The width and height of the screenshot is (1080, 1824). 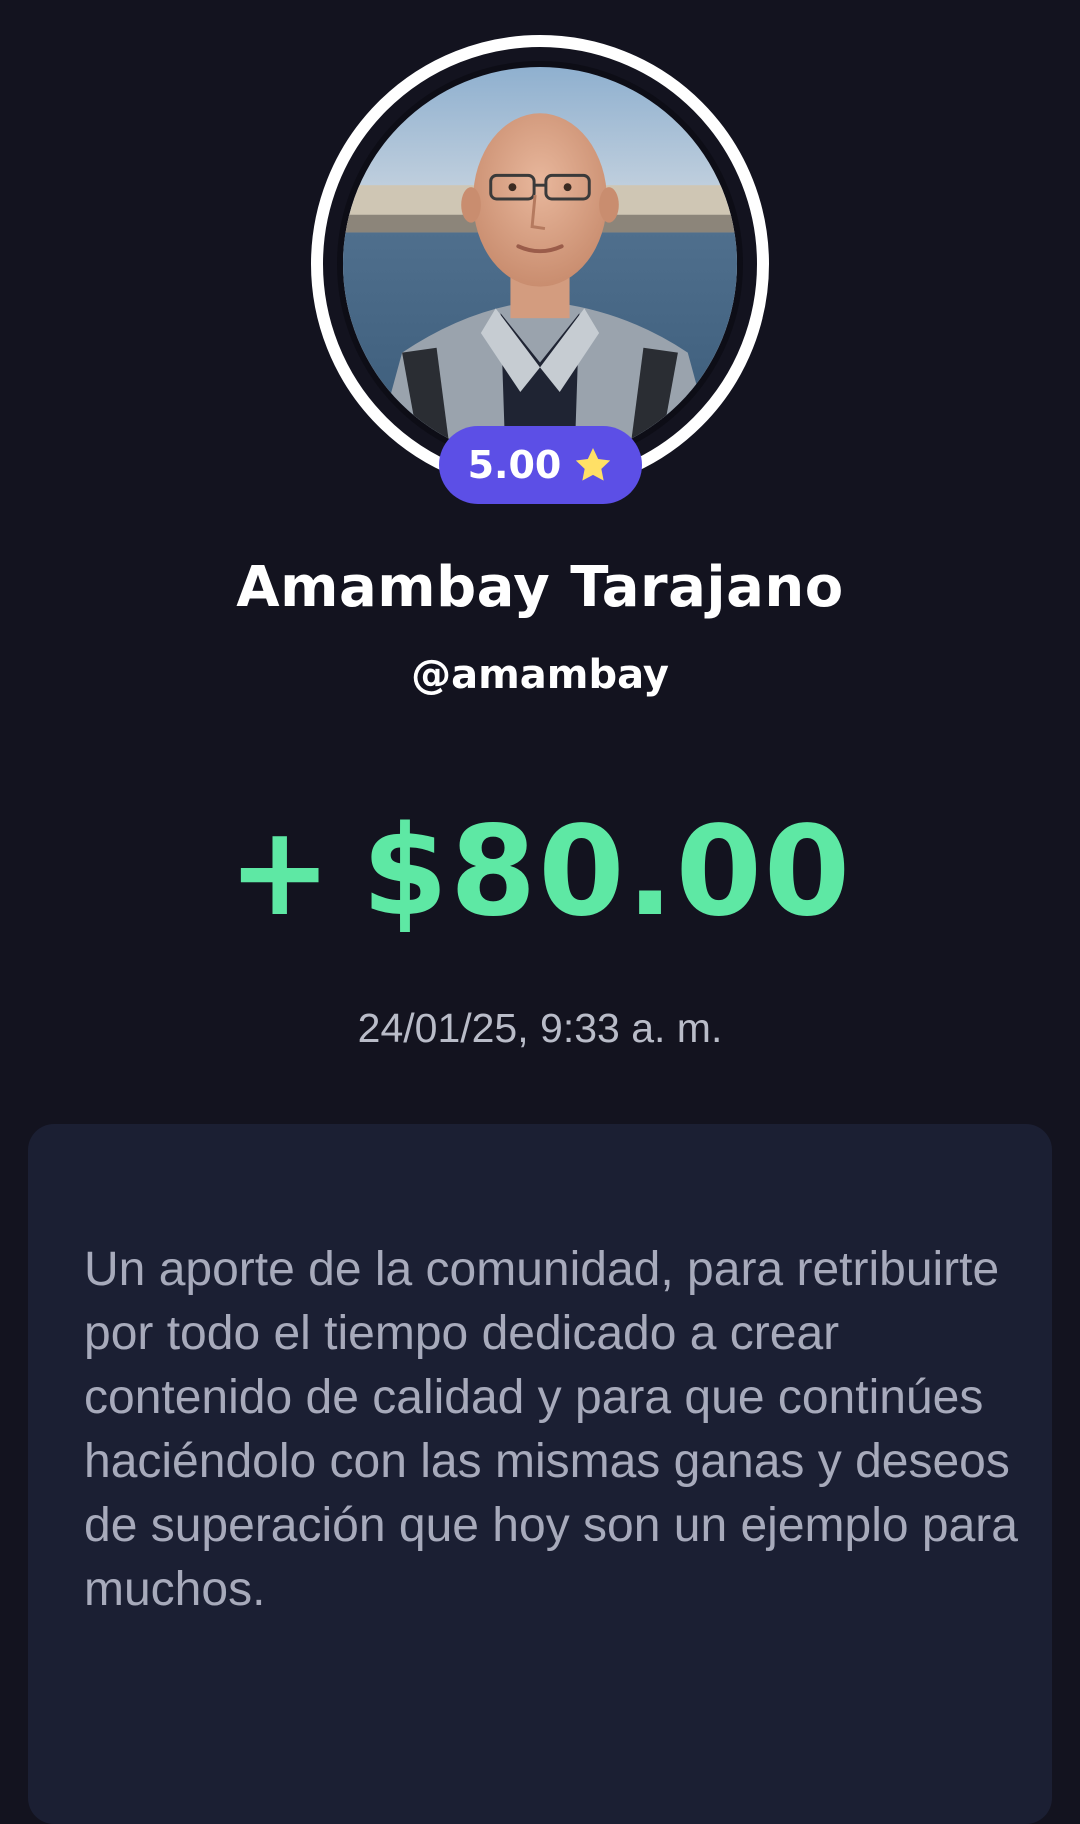 I want to click on transaction-amount: + $80.00, so click(x=540, y=872).